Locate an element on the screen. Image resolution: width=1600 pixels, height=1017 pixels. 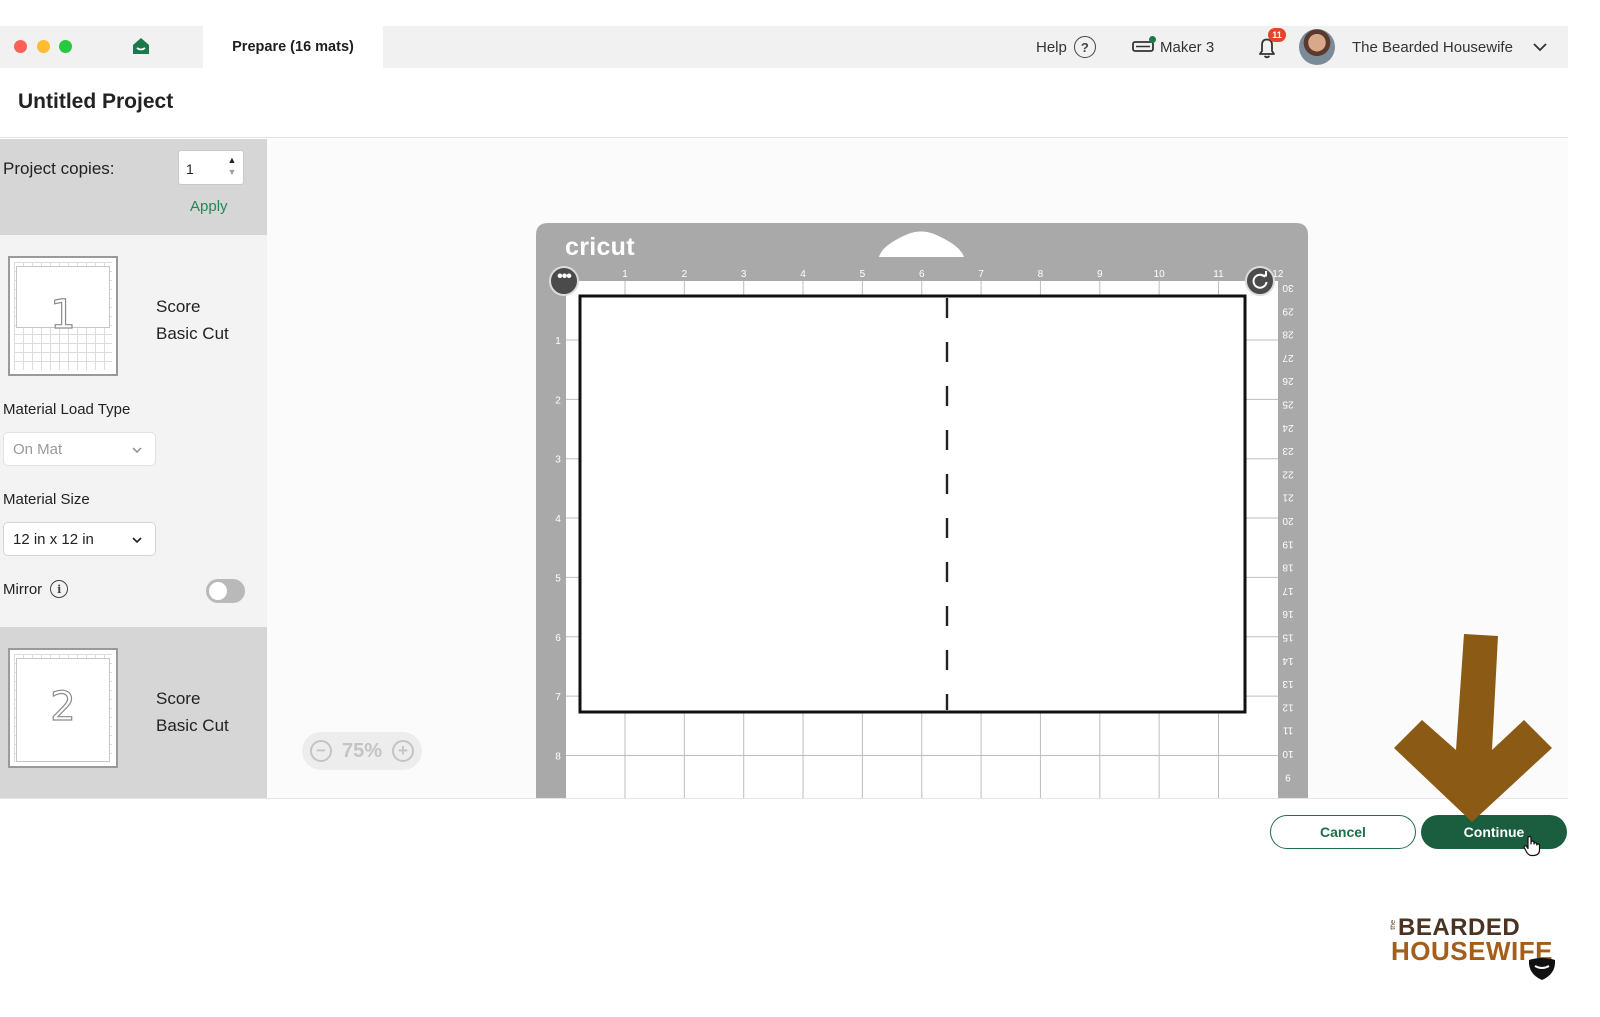
left-ruler-label: 6 is located at coordinates (558, 638).